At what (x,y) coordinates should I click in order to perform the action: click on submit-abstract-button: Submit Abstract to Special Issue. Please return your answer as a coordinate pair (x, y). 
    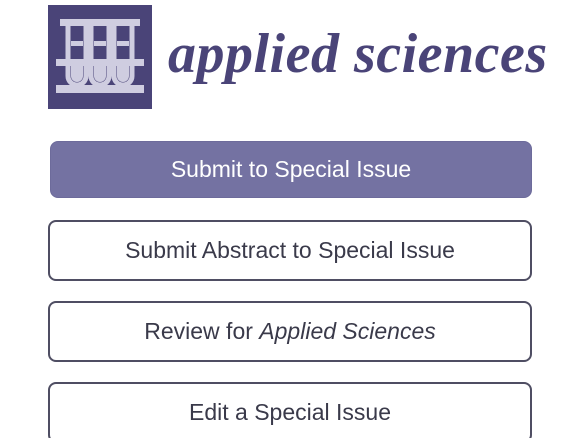
    Looking at the image, I should click on (290, 250).